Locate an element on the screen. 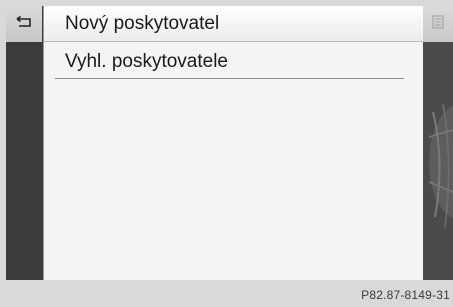  back-arrow-icon is located at coordinates (24, 24).